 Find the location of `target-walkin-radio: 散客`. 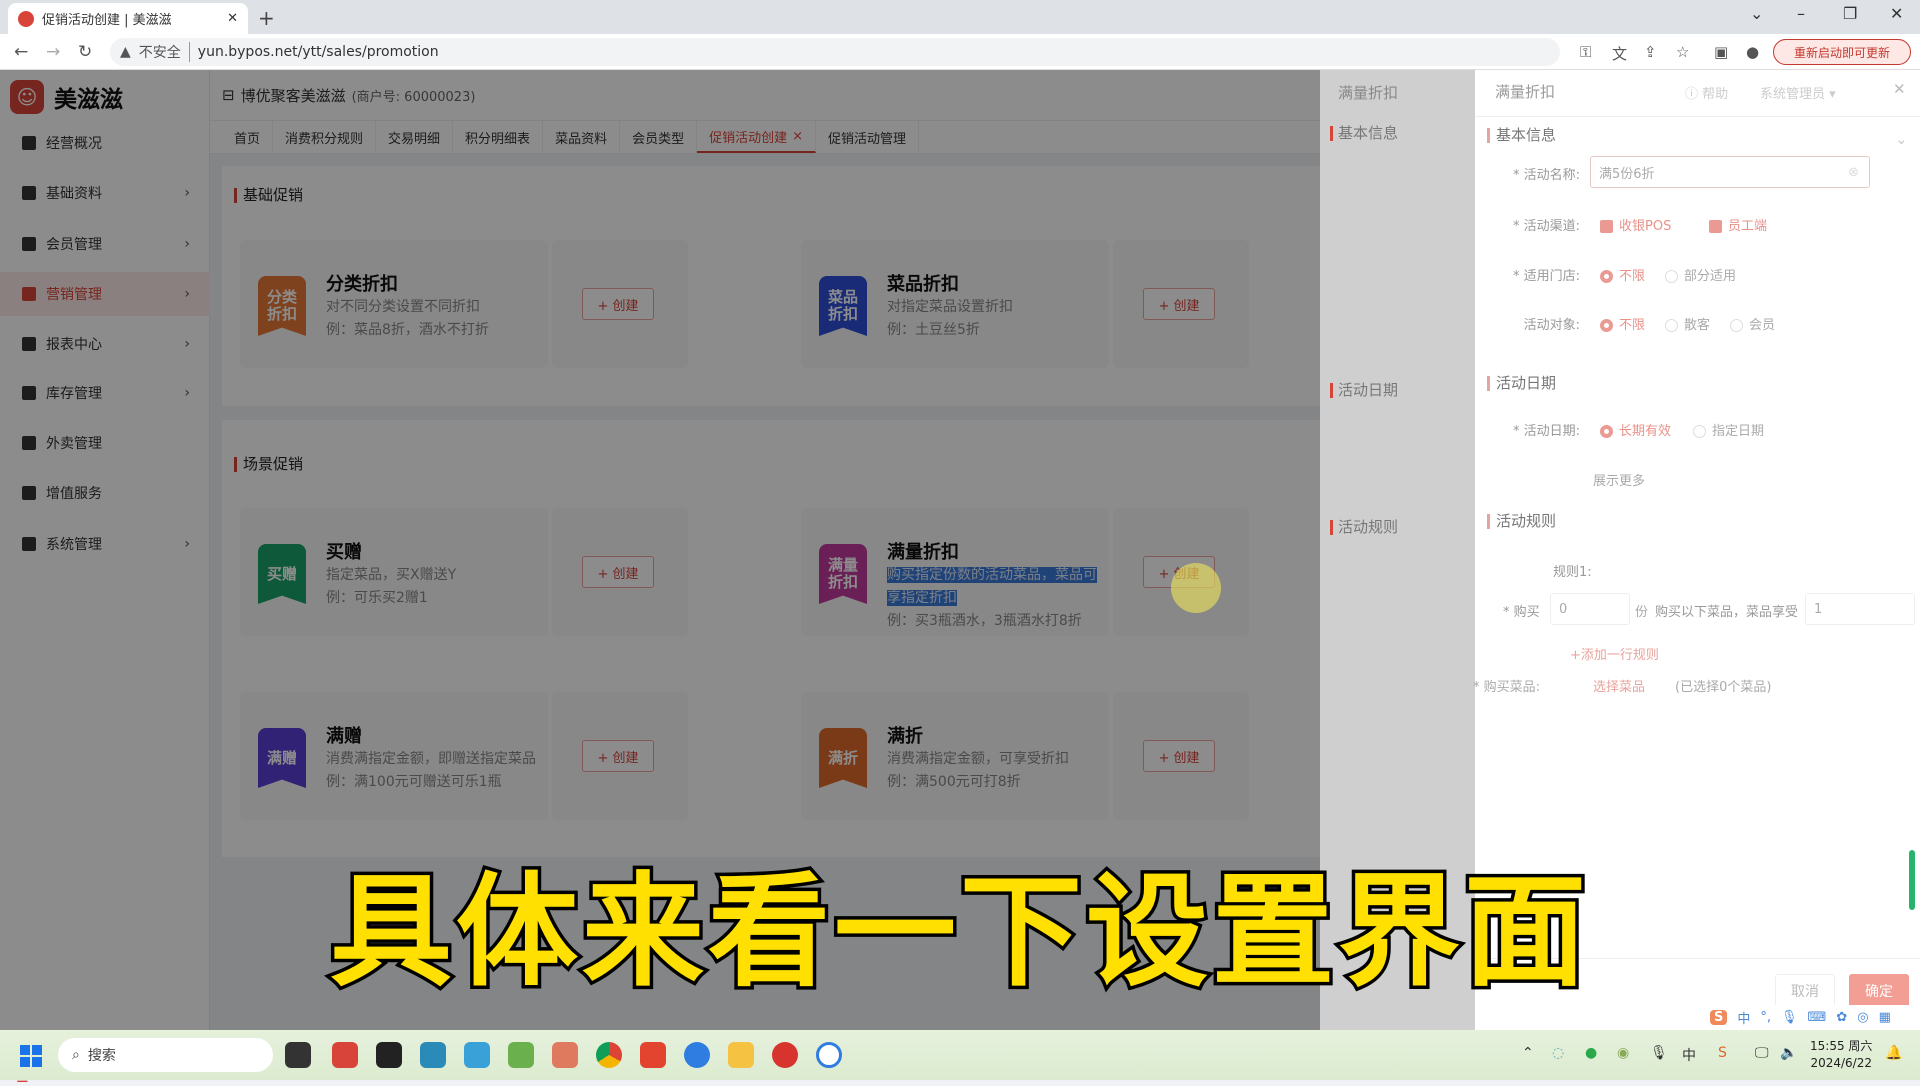

target-walkin-radio: 散客 is located at coordinates (1687, 323).